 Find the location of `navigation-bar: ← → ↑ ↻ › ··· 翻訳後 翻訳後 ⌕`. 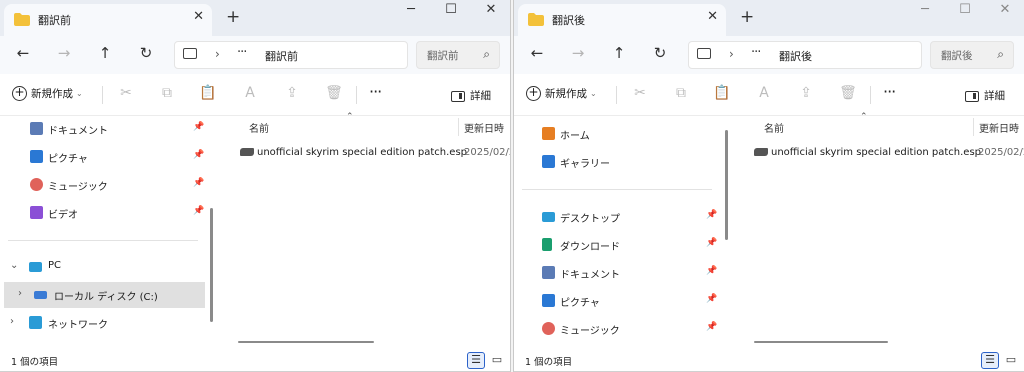

navigation-bar: ← → ↑ ↻ › ··· 翻訳後 翻訳後 ⌕ is located at coordinates (769, 55).